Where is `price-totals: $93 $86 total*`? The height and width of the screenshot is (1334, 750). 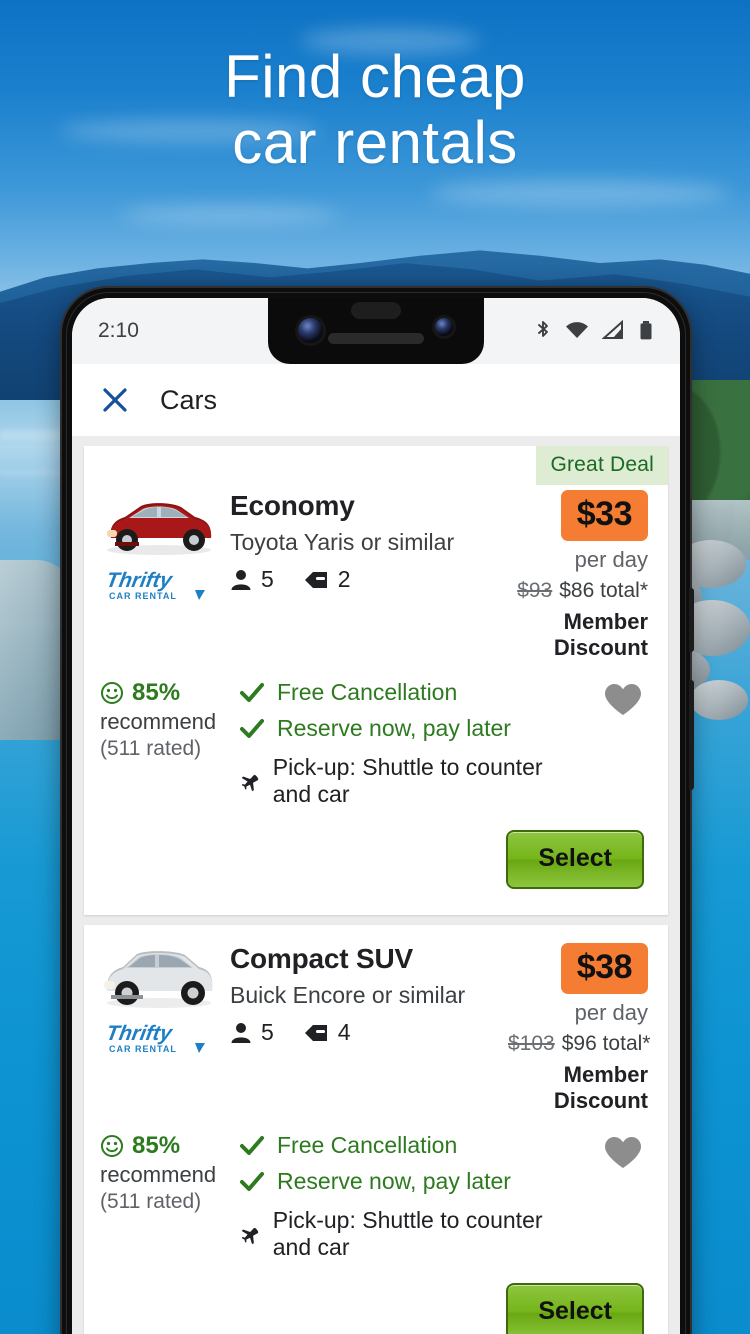
price-totals: $93 $86 total* is located at coordinates (578, 591).